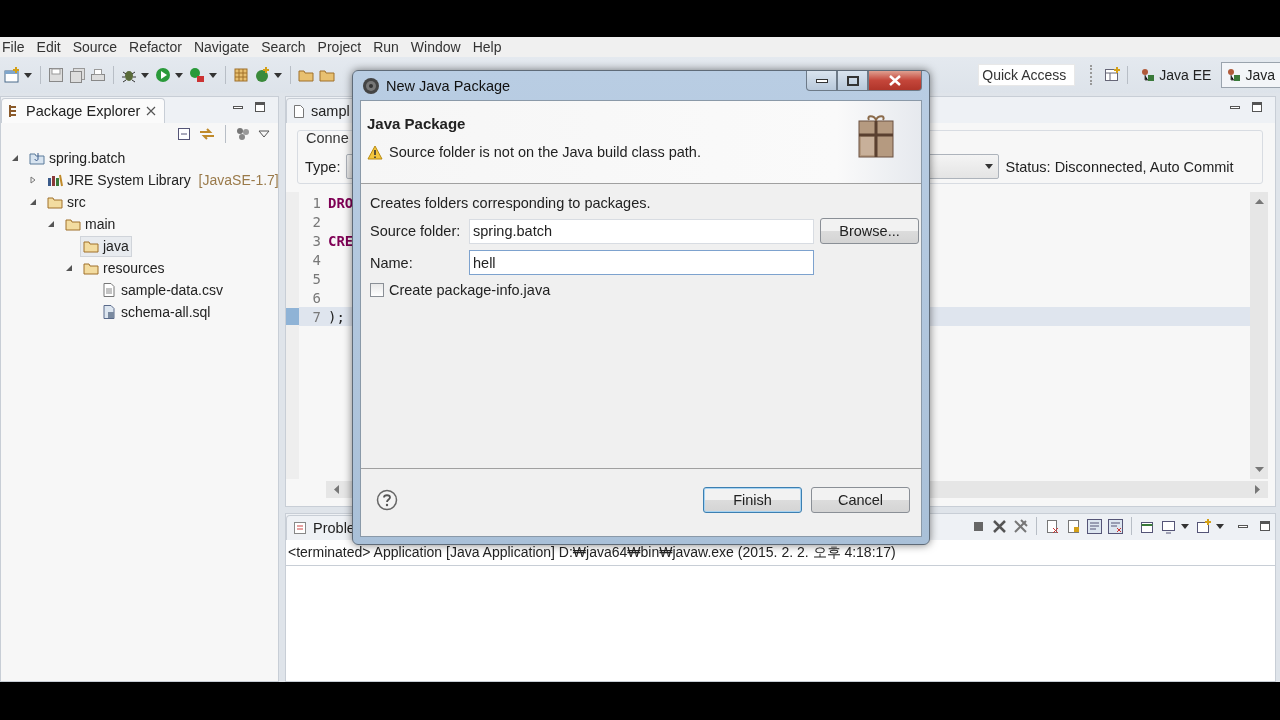 This screenshot has height=720, width=1280. I want to click on app-icon, so click(371, 85).